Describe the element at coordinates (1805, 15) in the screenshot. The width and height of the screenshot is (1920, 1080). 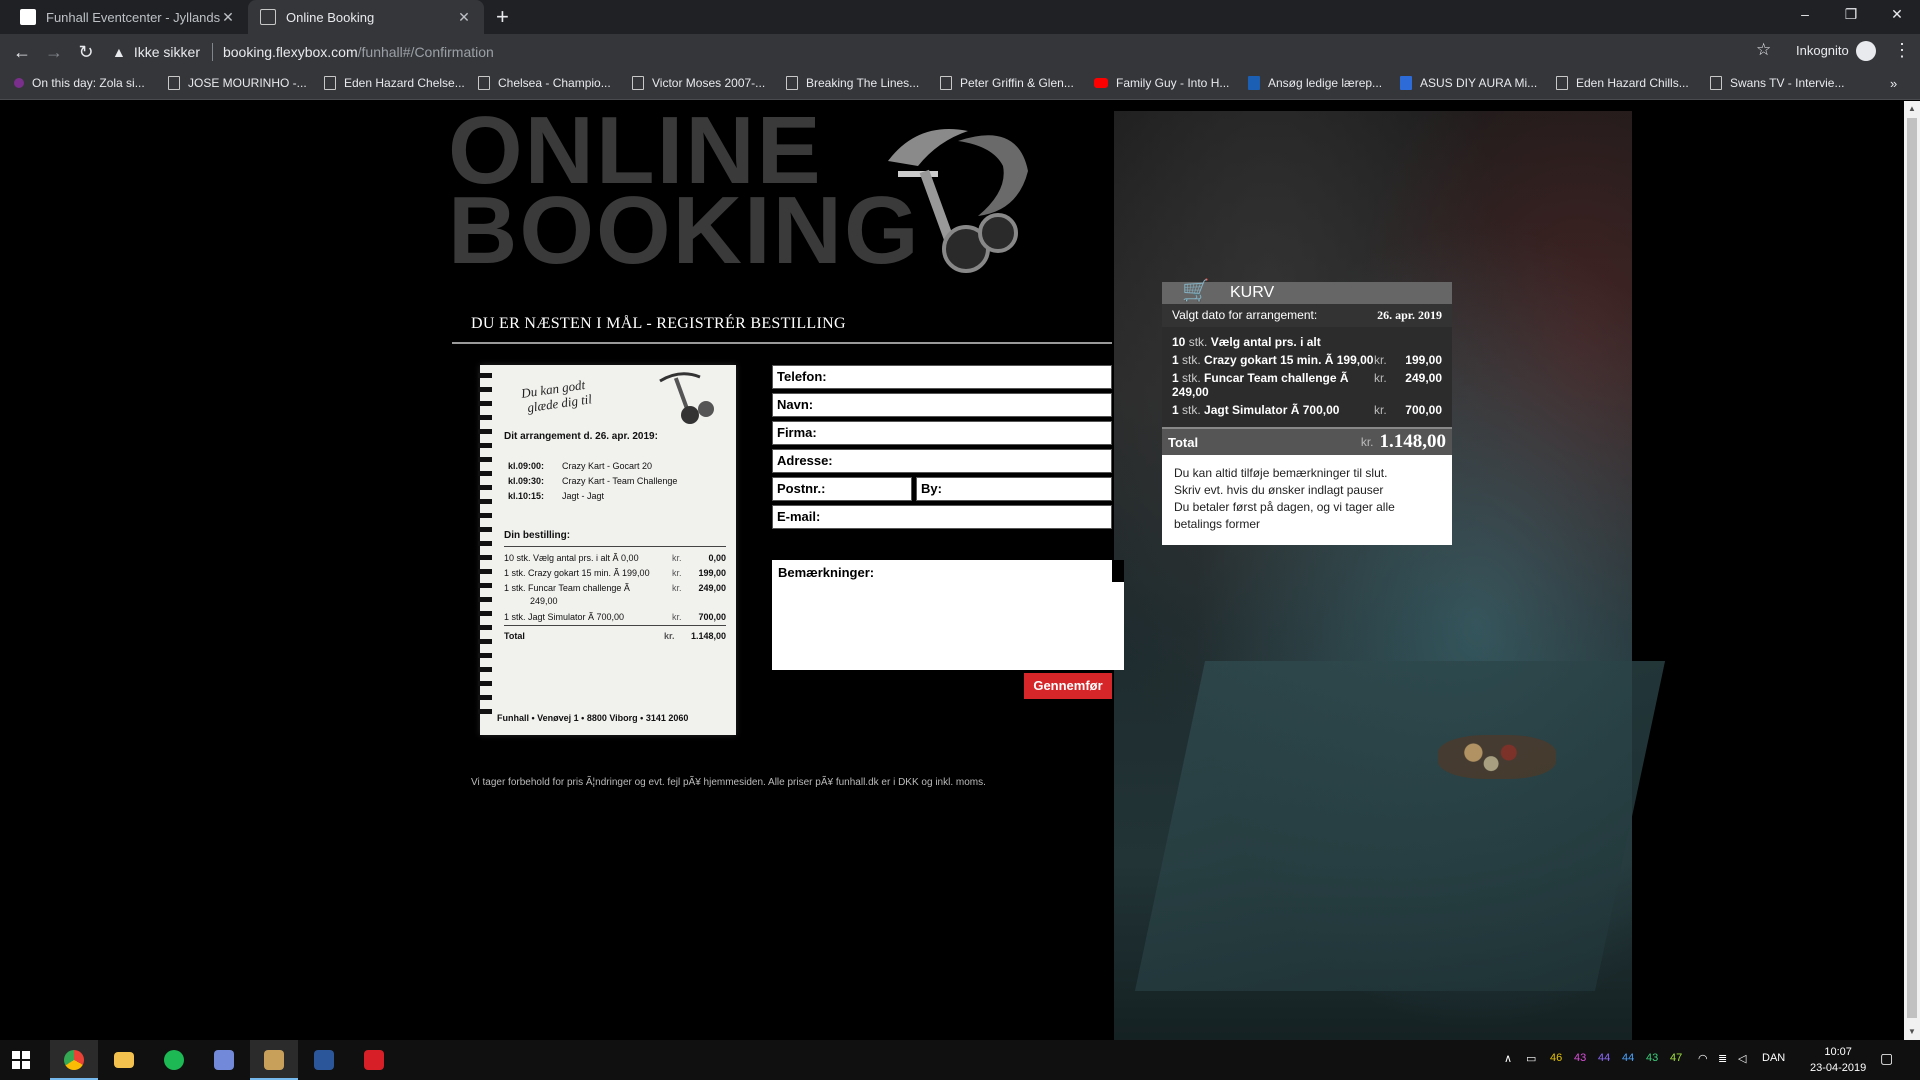
I see `minimize-icon: –` at that location.